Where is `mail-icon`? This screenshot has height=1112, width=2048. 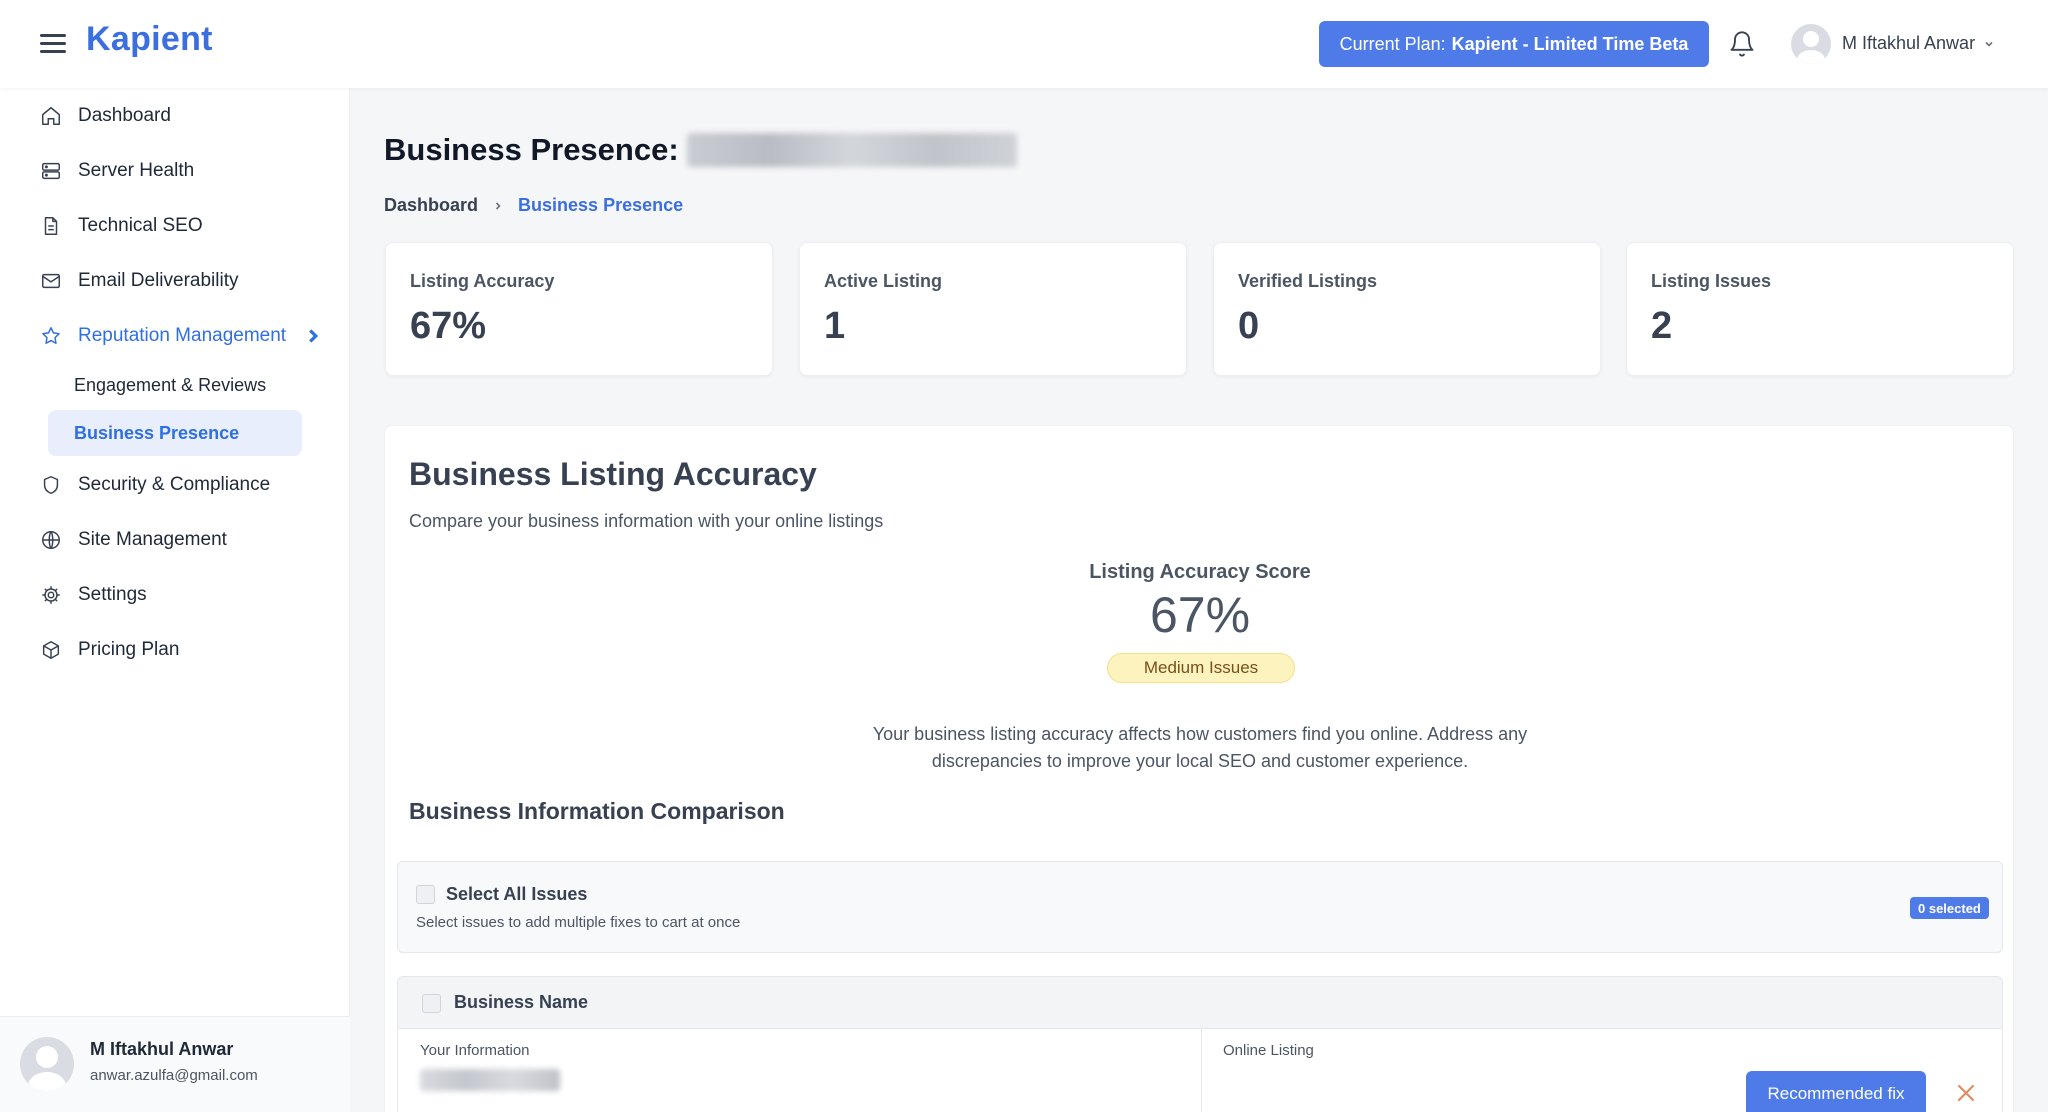
mail-icon is located at coordinates (51, 281).